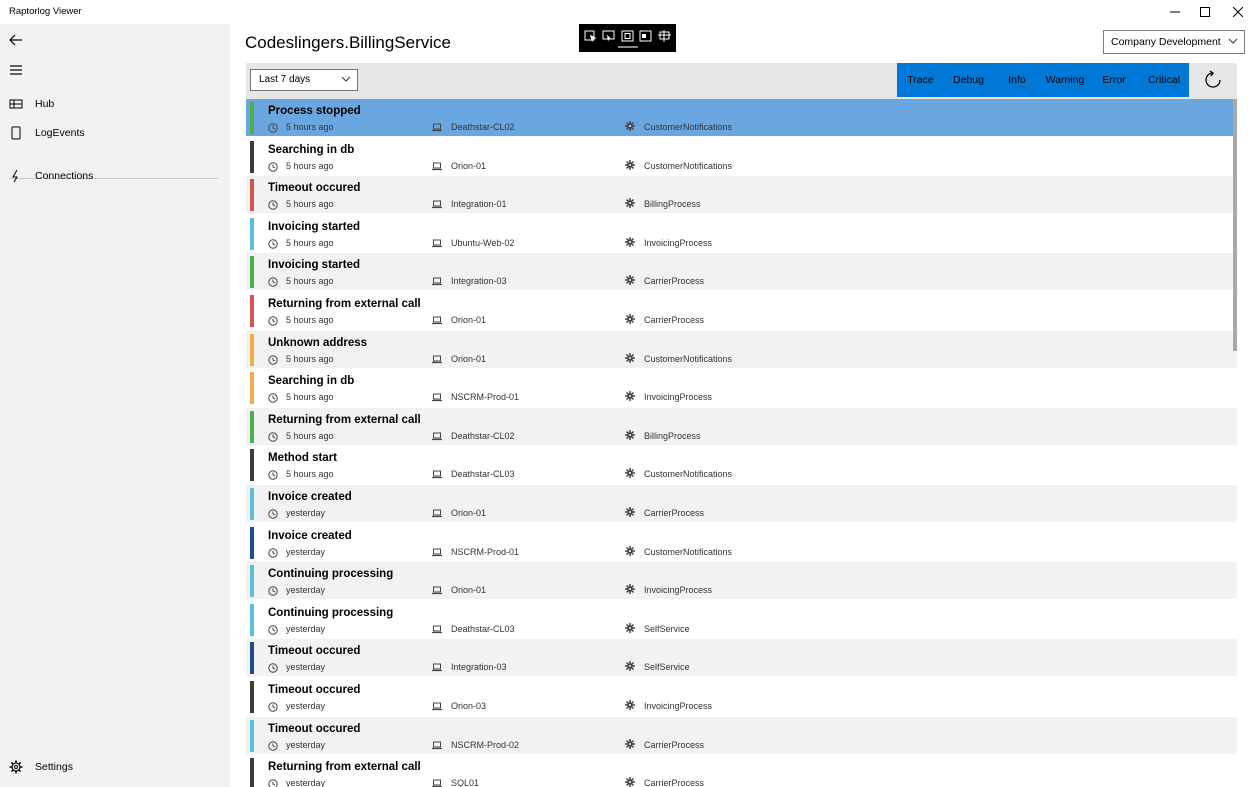 This screenshot has height=787, width=1255. What do you see at coordinates (1017, 80) in the screenshot?
I see `level-toggle-info: Info` at bounding box center [1017, 80].